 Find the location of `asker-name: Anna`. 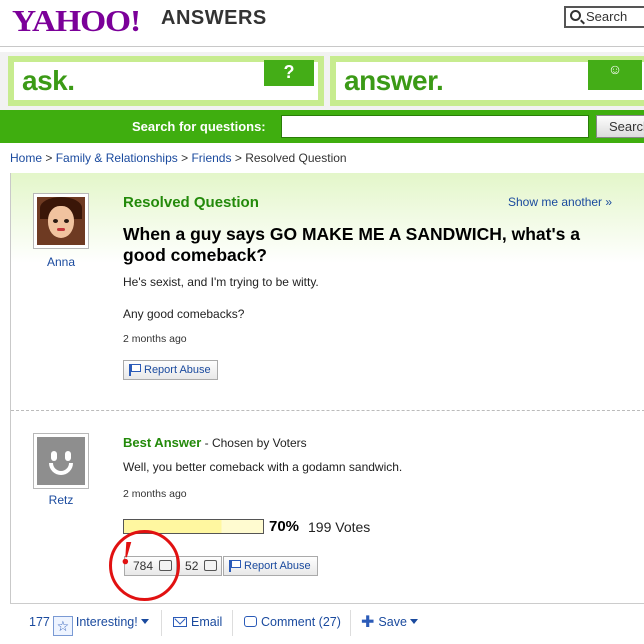

asker-name: Anna is located at coordinates (61, 262).